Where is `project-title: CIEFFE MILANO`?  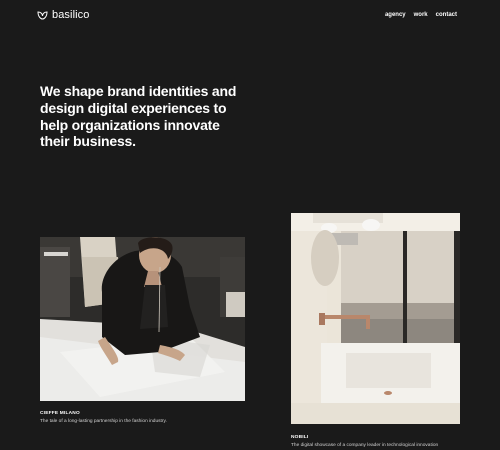 project-title: CIEFFE MILANO is located at coordinates (142, 413).